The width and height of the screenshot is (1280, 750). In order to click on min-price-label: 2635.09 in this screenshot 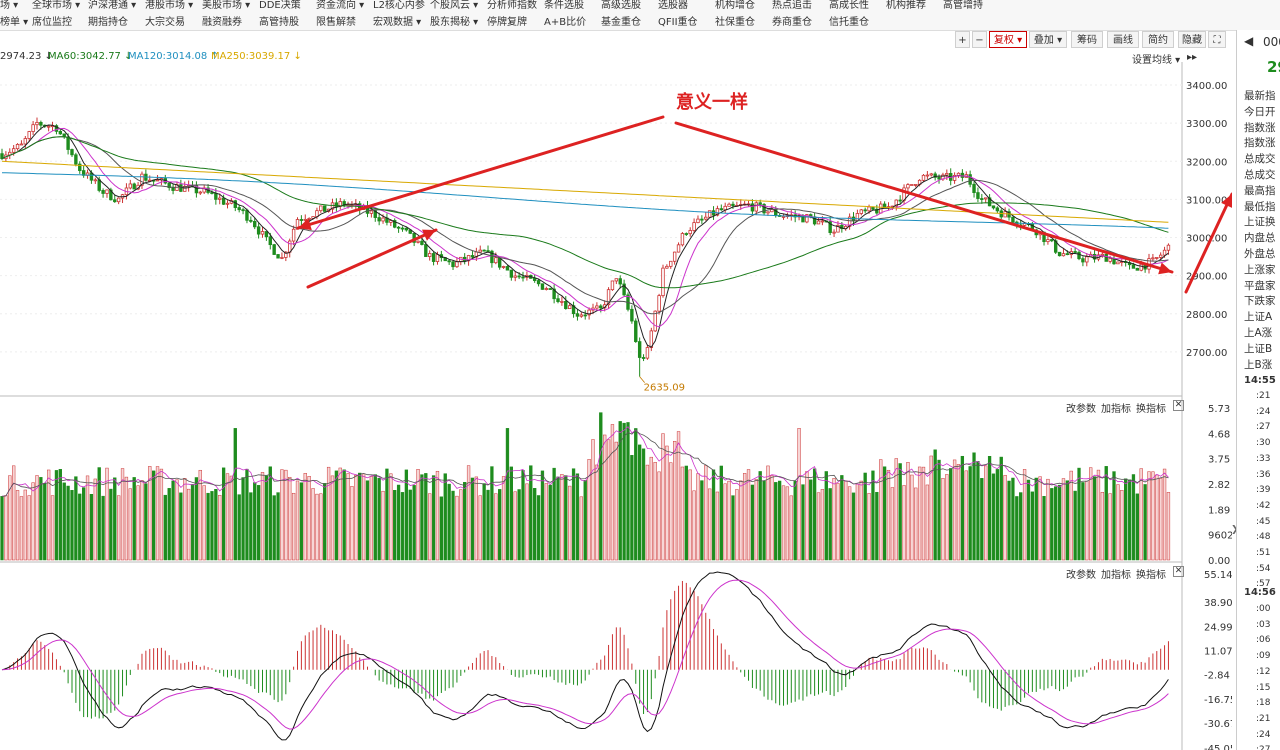, I will do `click(664, 388)`.